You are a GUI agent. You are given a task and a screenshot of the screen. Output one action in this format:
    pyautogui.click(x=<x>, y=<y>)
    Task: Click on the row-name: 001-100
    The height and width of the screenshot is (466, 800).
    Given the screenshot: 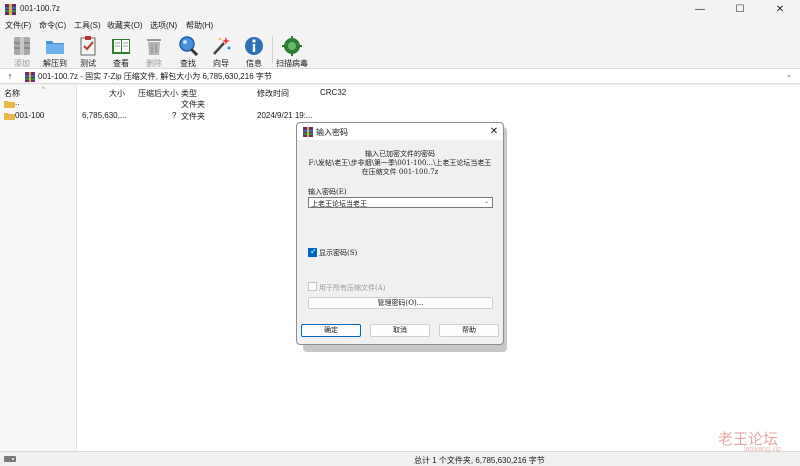 What is the action you would take?
    pyautogui.click(x=30, y=115)
    